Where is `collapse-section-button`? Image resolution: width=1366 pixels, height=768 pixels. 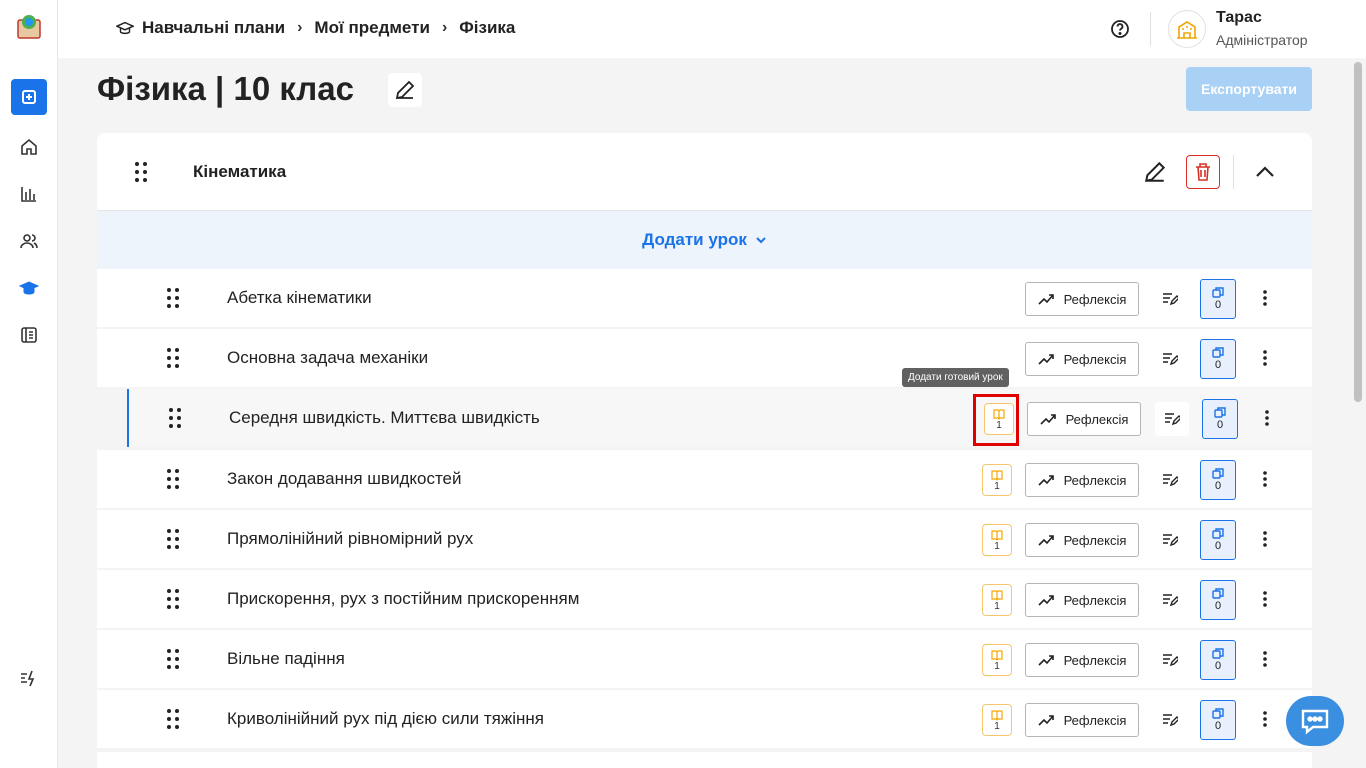 collapse-section-button is located at coordinates (1265, 172).